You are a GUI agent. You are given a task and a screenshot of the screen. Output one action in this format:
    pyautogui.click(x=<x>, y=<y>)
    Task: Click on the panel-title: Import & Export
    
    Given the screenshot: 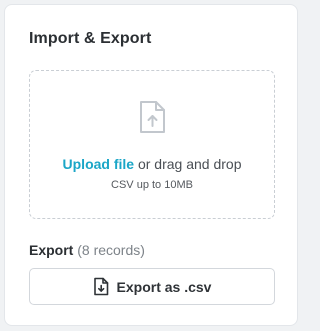 What is the action you would take?
    pyautogui.click(x=90, y=38)
    